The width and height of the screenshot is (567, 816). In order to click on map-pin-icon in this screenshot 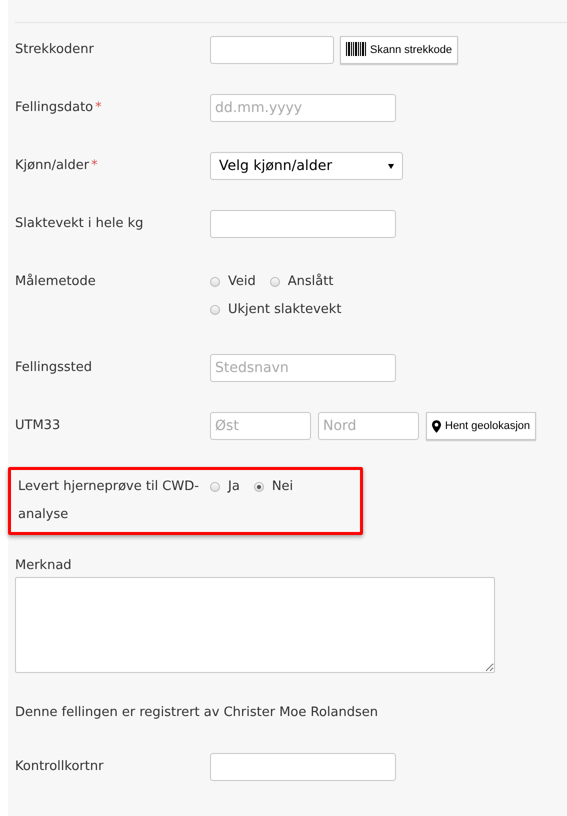, I will do `click(436, 426)`.